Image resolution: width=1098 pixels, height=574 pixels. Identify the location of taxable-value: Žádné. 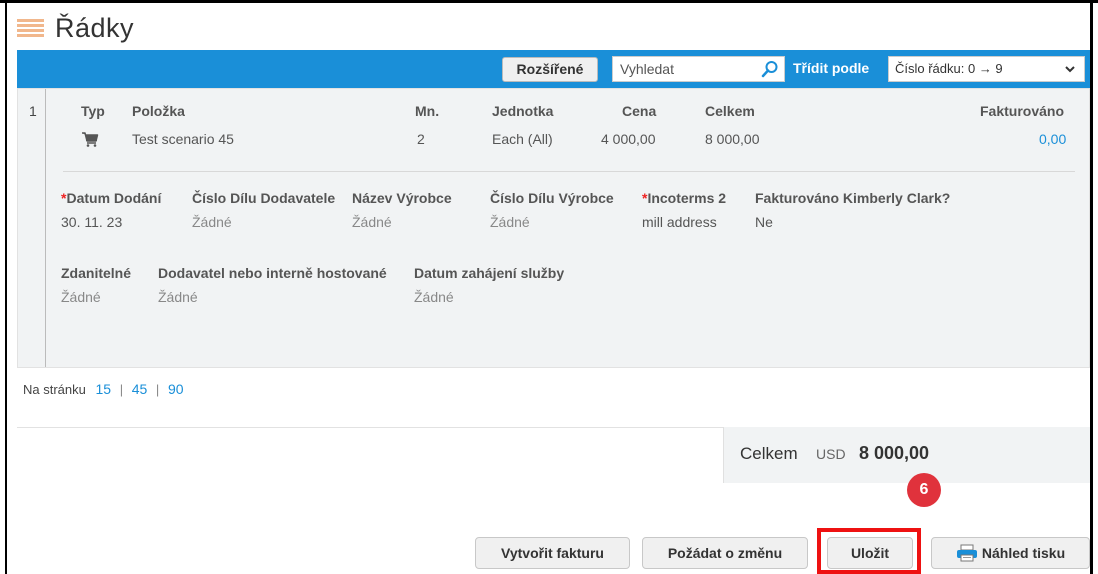
(81, 297).